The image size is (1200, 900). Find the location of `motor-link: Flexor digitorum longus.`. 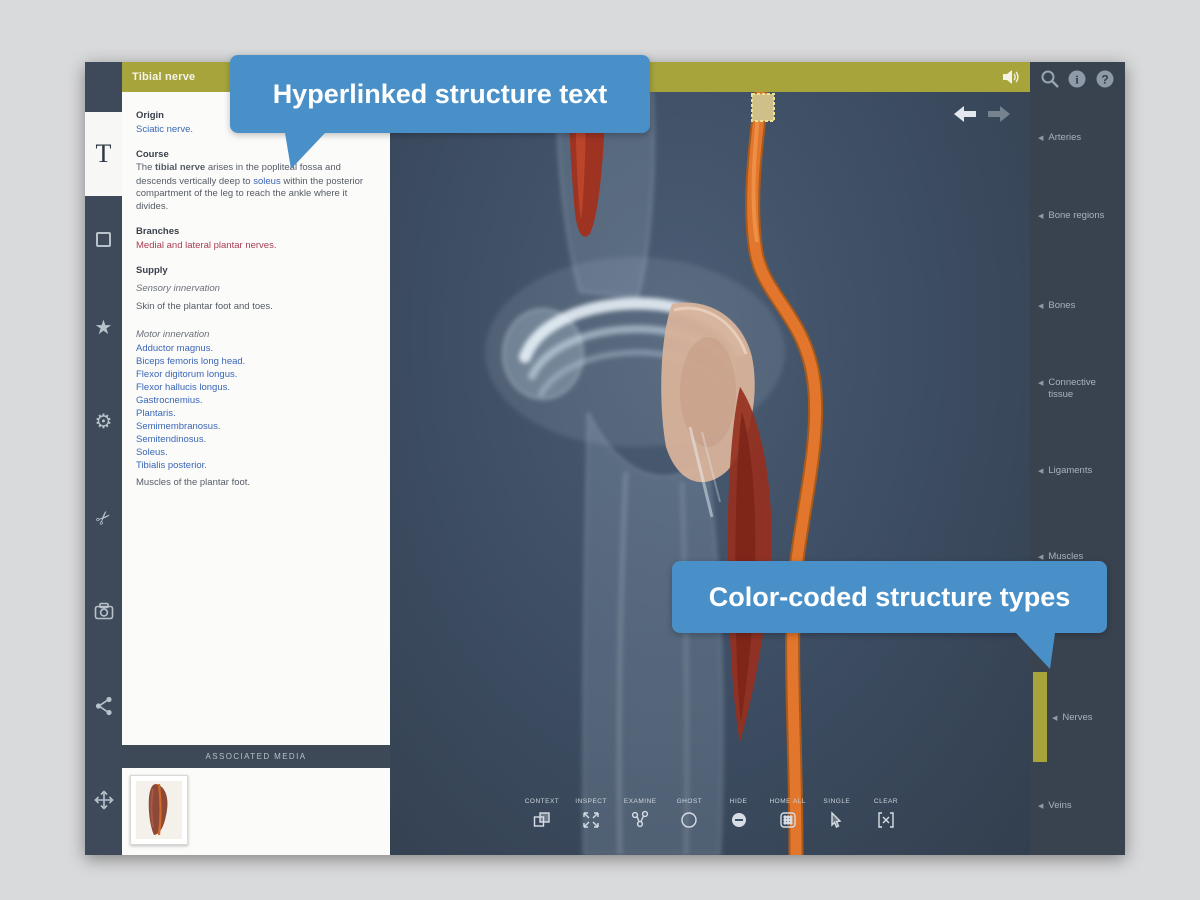

motor-link: Flexor digitorum longus. is located at coordinates (255, 374).